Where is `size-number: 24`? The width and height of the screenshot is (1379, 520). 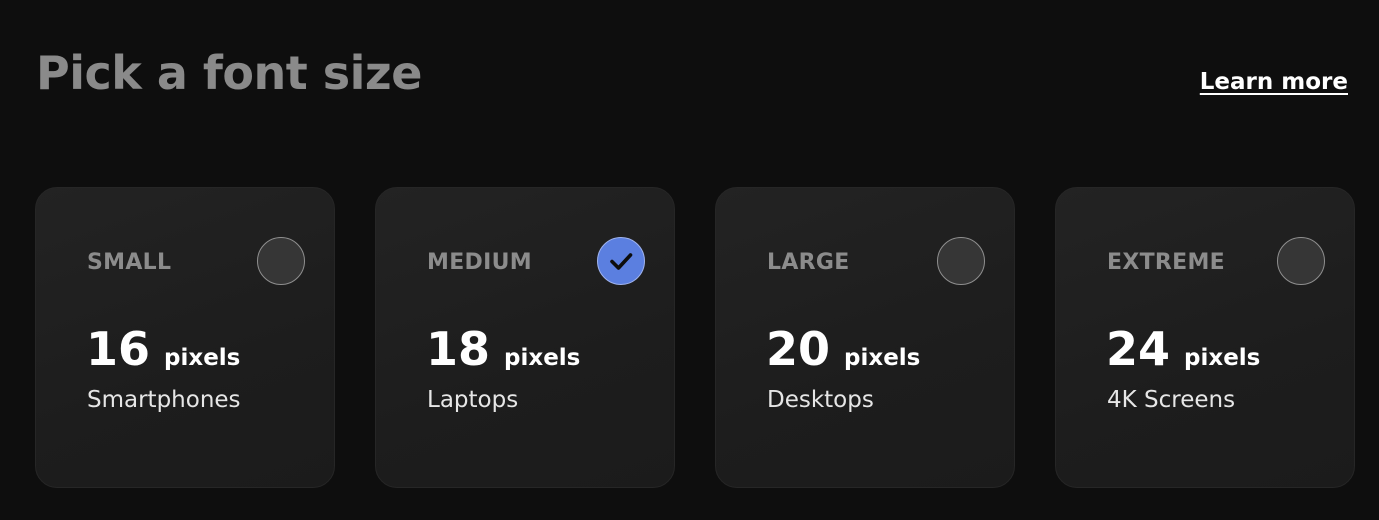 size-number: 24 is located at coordinates (1138, 349).